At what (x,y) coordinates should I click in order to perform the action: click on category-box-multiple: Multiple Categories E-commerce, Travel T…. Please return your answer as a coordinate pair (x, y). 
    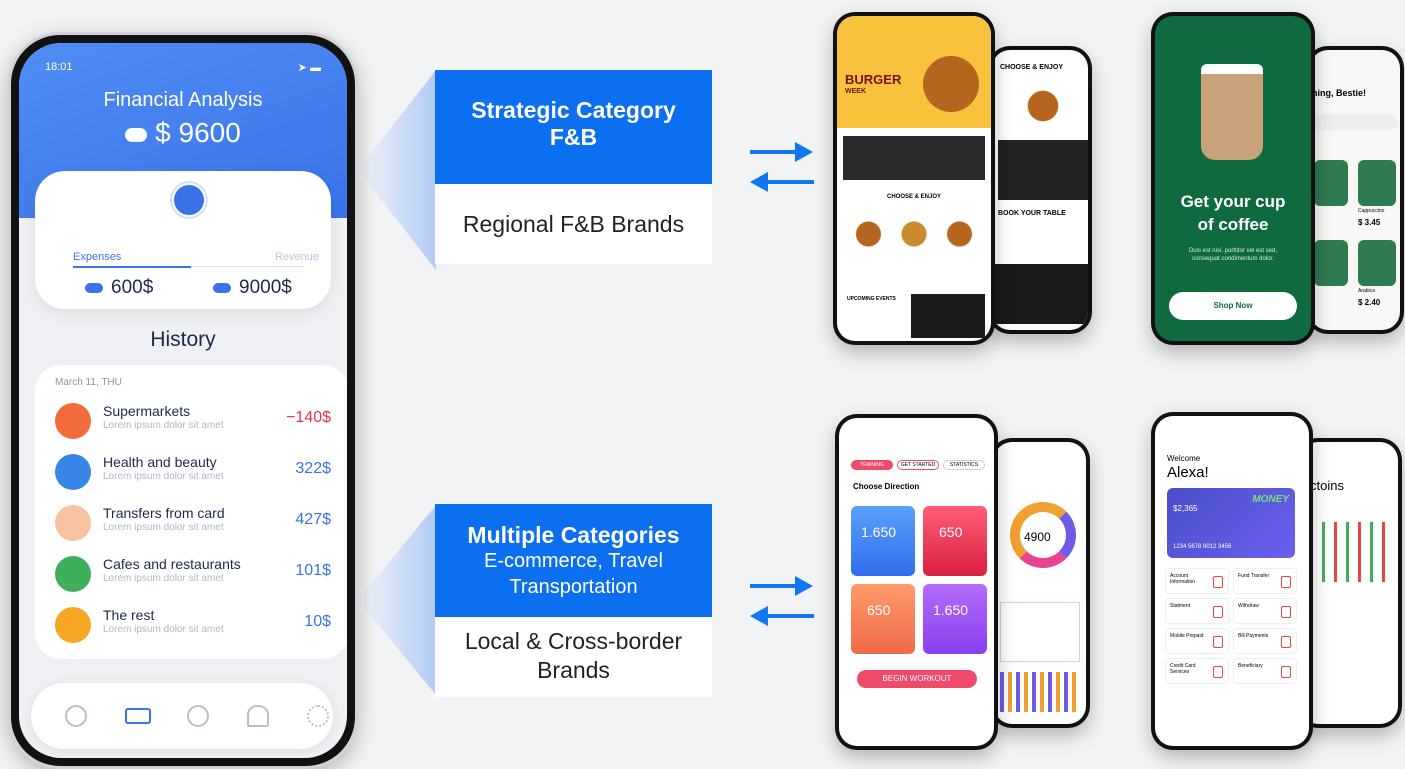
    Looking at the image, I should click on (573, 560).